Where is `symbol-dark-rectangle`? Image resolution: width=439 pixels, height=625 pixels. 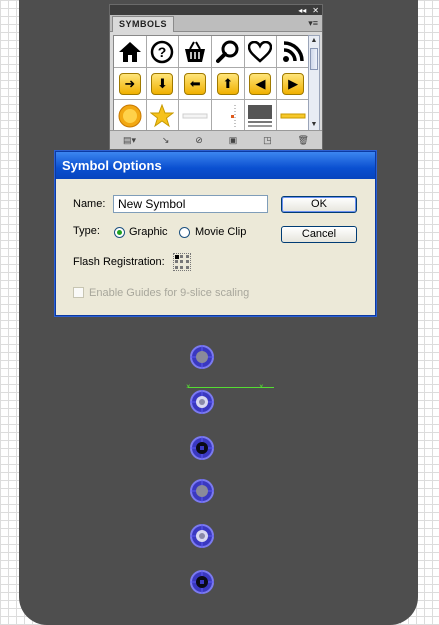 symbol-dark-rectangle is located at coordinates (261, 116).